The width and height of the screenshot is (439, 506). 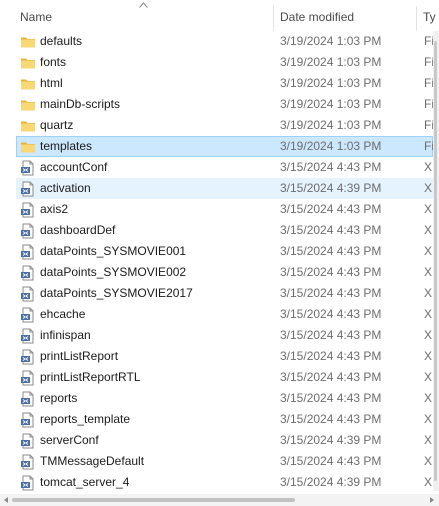 I want to click on file-name: infinispan, so click(x=65, y=335).